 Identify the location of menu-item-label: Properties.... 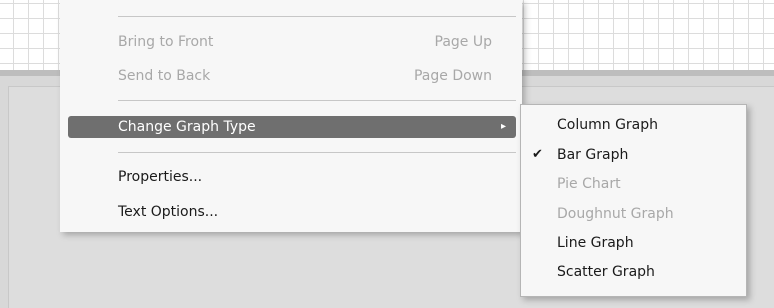
(160, 177).